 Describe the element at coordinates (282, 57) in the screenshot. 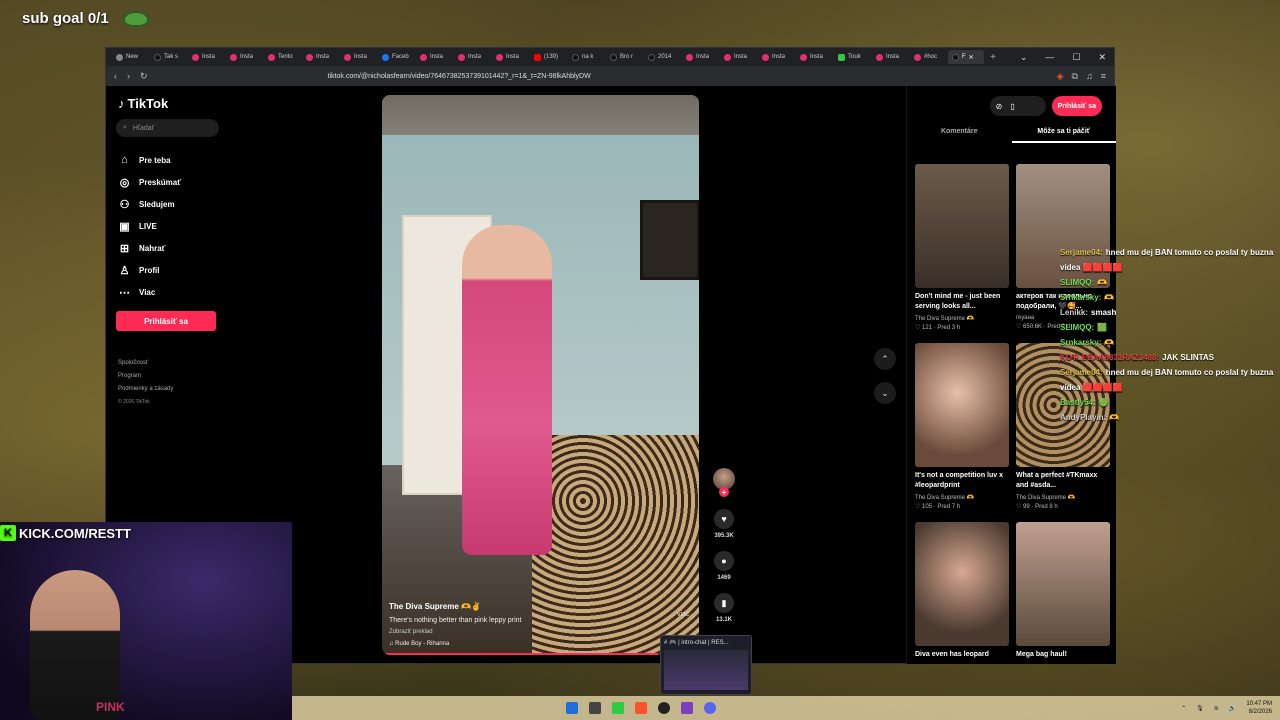

I see `browser-tab: Tento` at that location.